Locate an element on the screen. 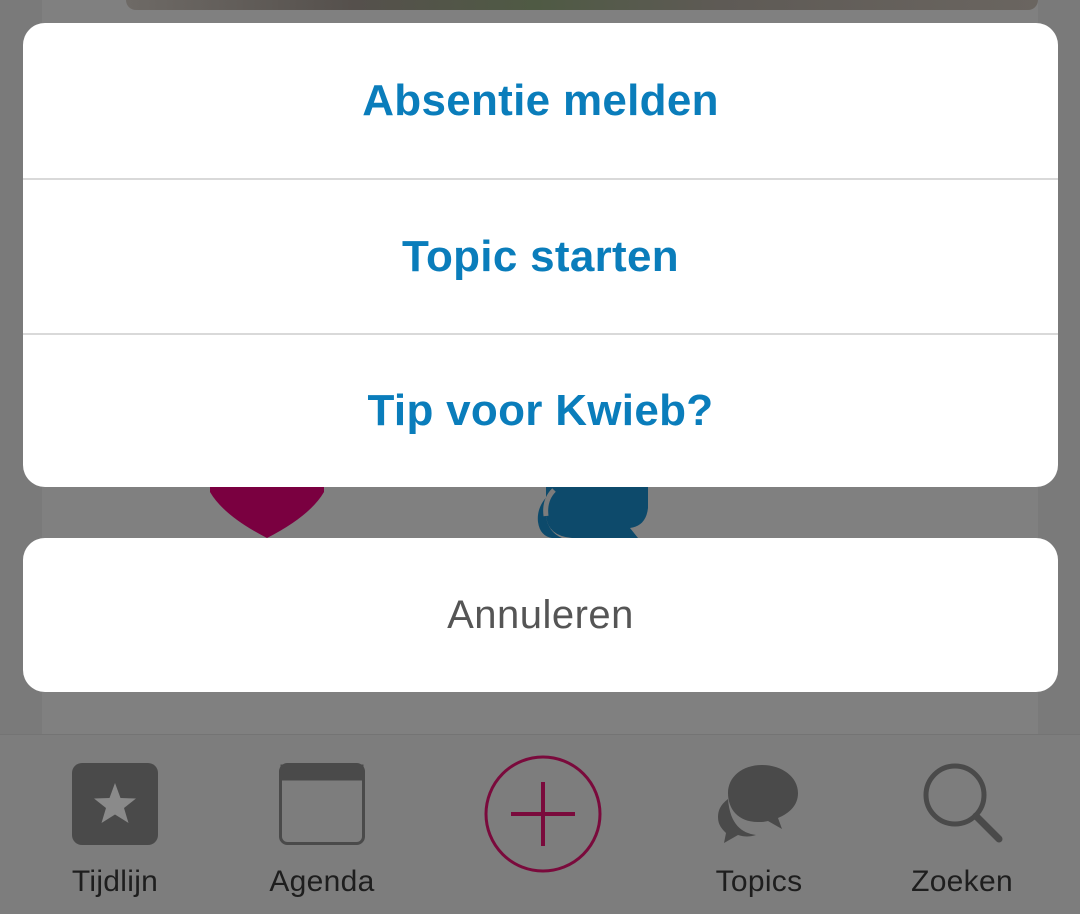 The width and height of the screenshot is (1080, 914). tab-agenda-label: Agenda is located at coordinates (322, 881).